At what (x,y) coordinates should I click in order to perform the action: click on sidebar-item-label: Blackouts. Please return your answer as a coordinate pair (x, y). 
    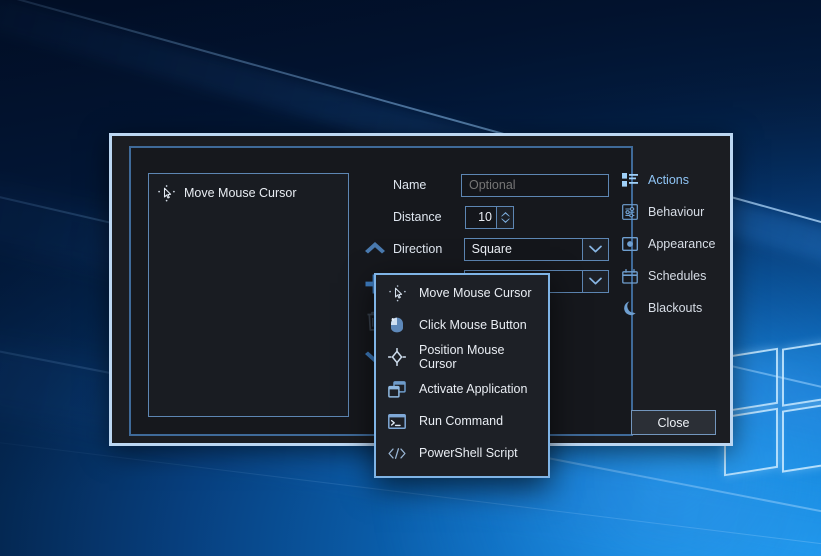
    Looking at the image, I should click on (675, 308).